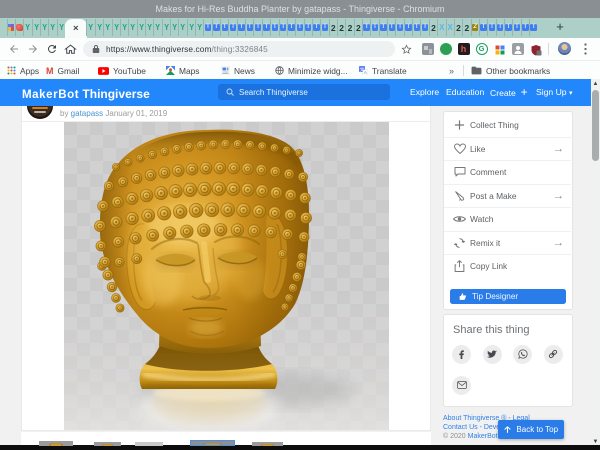  Describe the element at coordinates (365, 72) in the screenshot. I see `svg-text: A` at that location.